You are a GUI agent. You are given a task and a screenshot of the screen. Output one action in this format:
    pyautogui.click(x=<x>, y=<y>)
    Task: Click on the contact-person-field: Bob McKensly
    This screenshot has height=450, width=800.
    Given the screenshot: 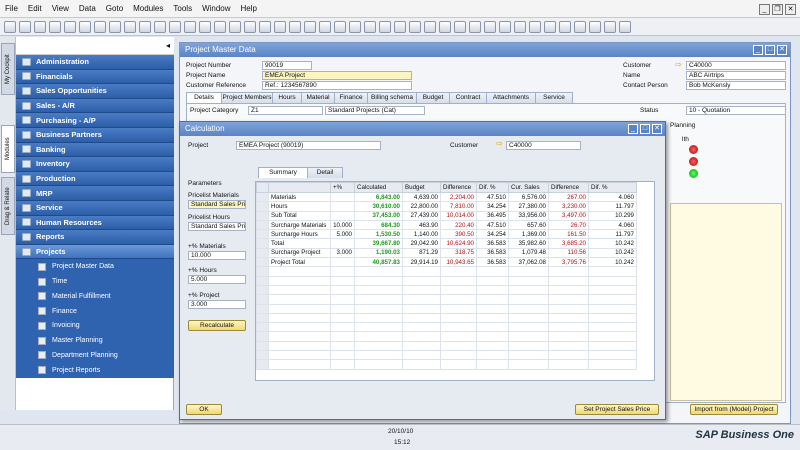 What is the action you would take?
    pyautogui.click(x=736, y=85)
    